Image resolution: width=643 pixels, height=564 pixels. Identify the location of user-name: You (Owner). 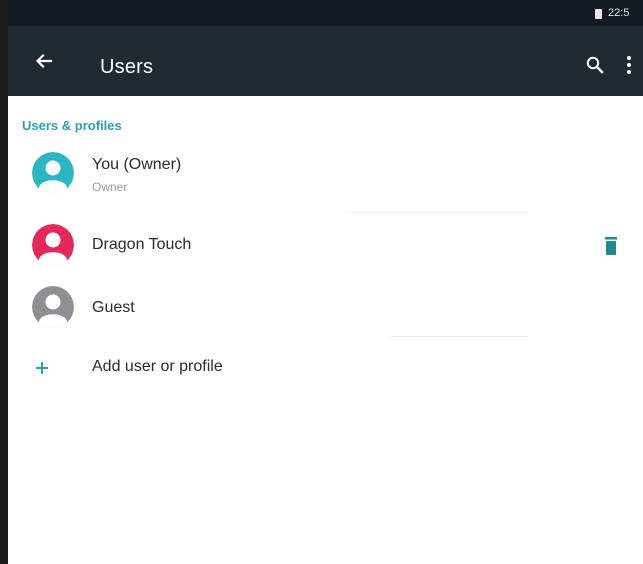
(137, 164).